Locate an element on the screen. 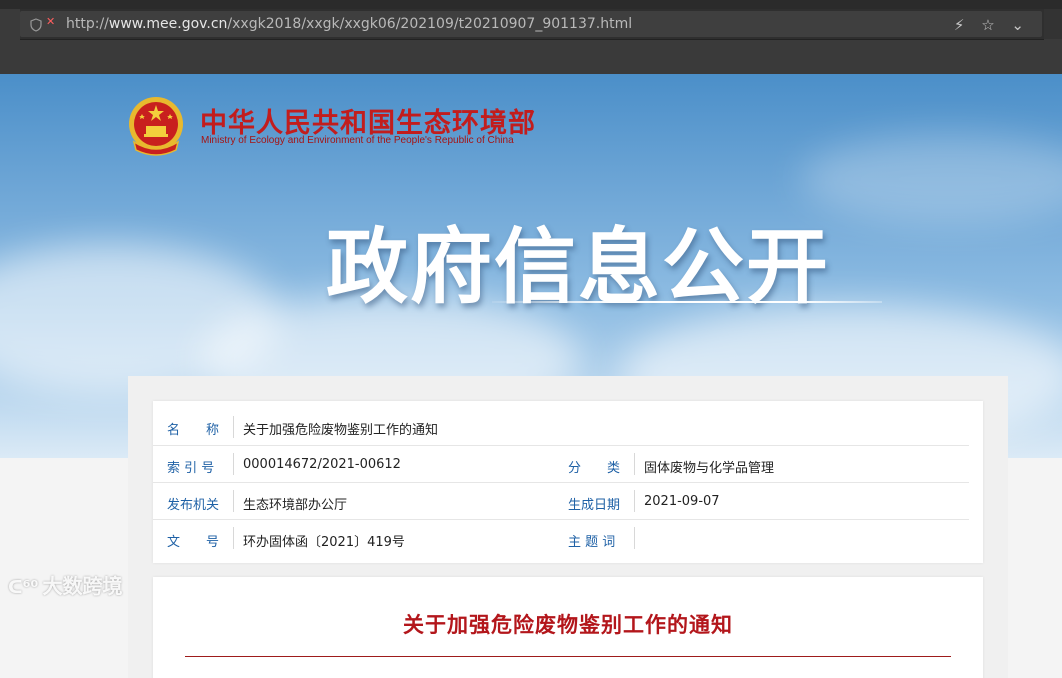  address-bar-actions: ⚡ ☆ ⌄ is located at coordinates (983, 25).